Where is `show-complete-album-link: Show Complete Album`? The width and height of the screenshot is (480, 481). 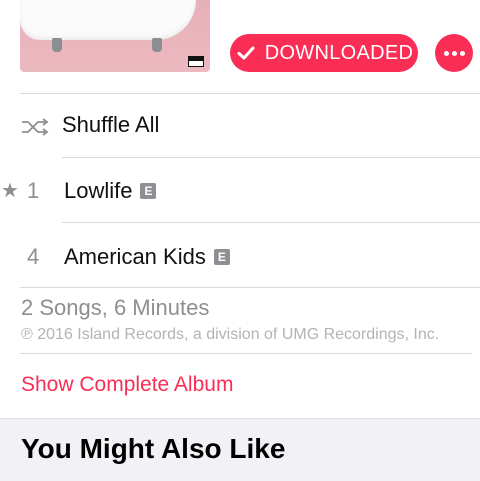 show-complete-album-link: Show Complete Album is located at coordinates (127, 385).